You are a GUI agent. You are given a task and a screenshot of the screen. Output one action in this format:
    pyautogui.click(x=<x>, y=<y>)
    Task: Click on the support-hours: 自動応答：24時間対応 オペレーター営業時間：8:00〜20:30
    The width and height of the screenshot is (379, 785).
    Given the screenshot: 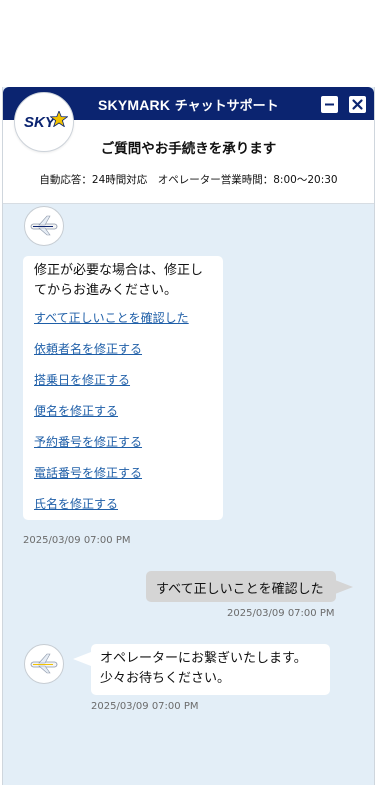 What is the action you would take?
    pyautogui.click(x=188, y=180)
    